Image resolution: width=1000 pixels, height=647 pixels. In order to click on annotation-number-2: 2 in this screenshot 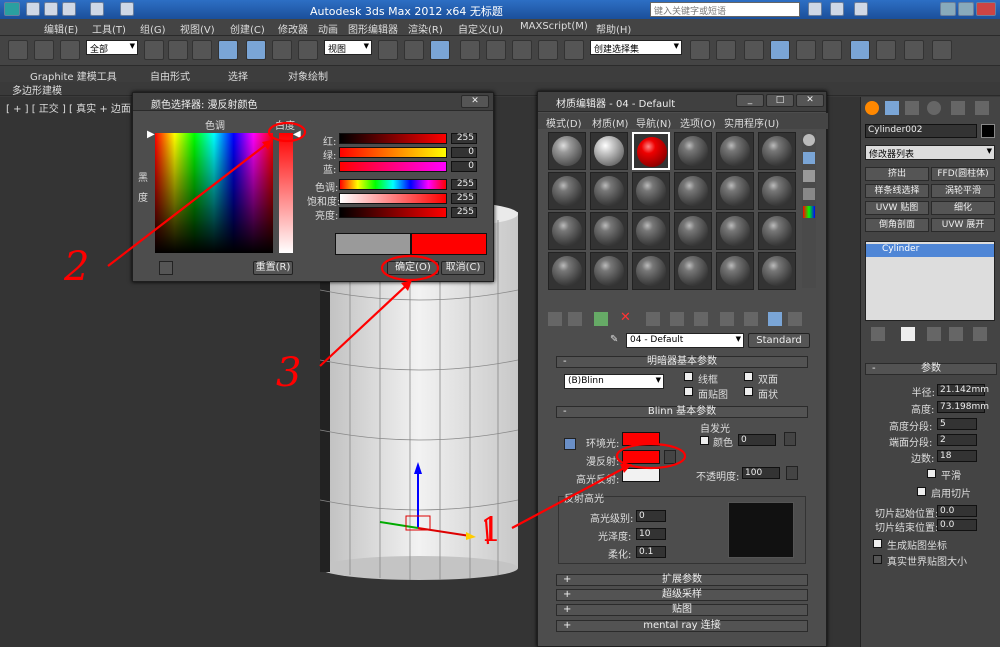, I will do `click(77, 267)`.